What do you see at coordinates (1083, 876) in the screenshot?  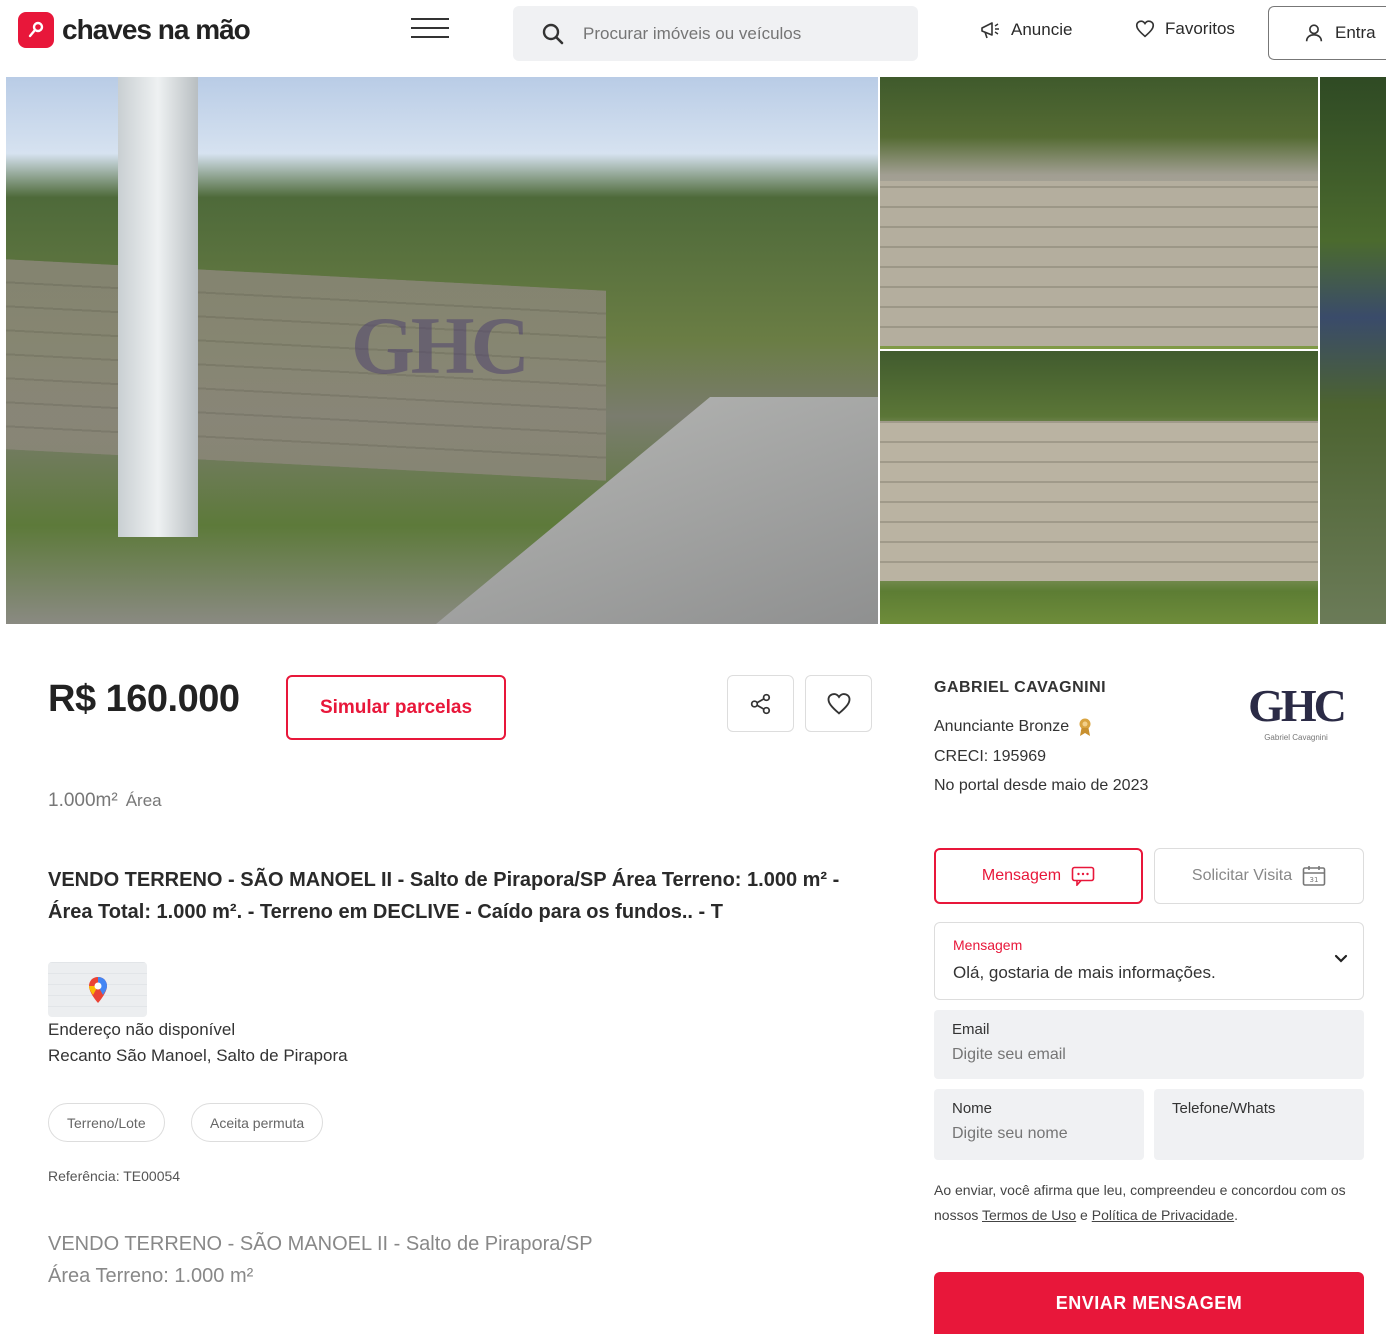 I see `chat-icon` at bounding box center [1083, 876].